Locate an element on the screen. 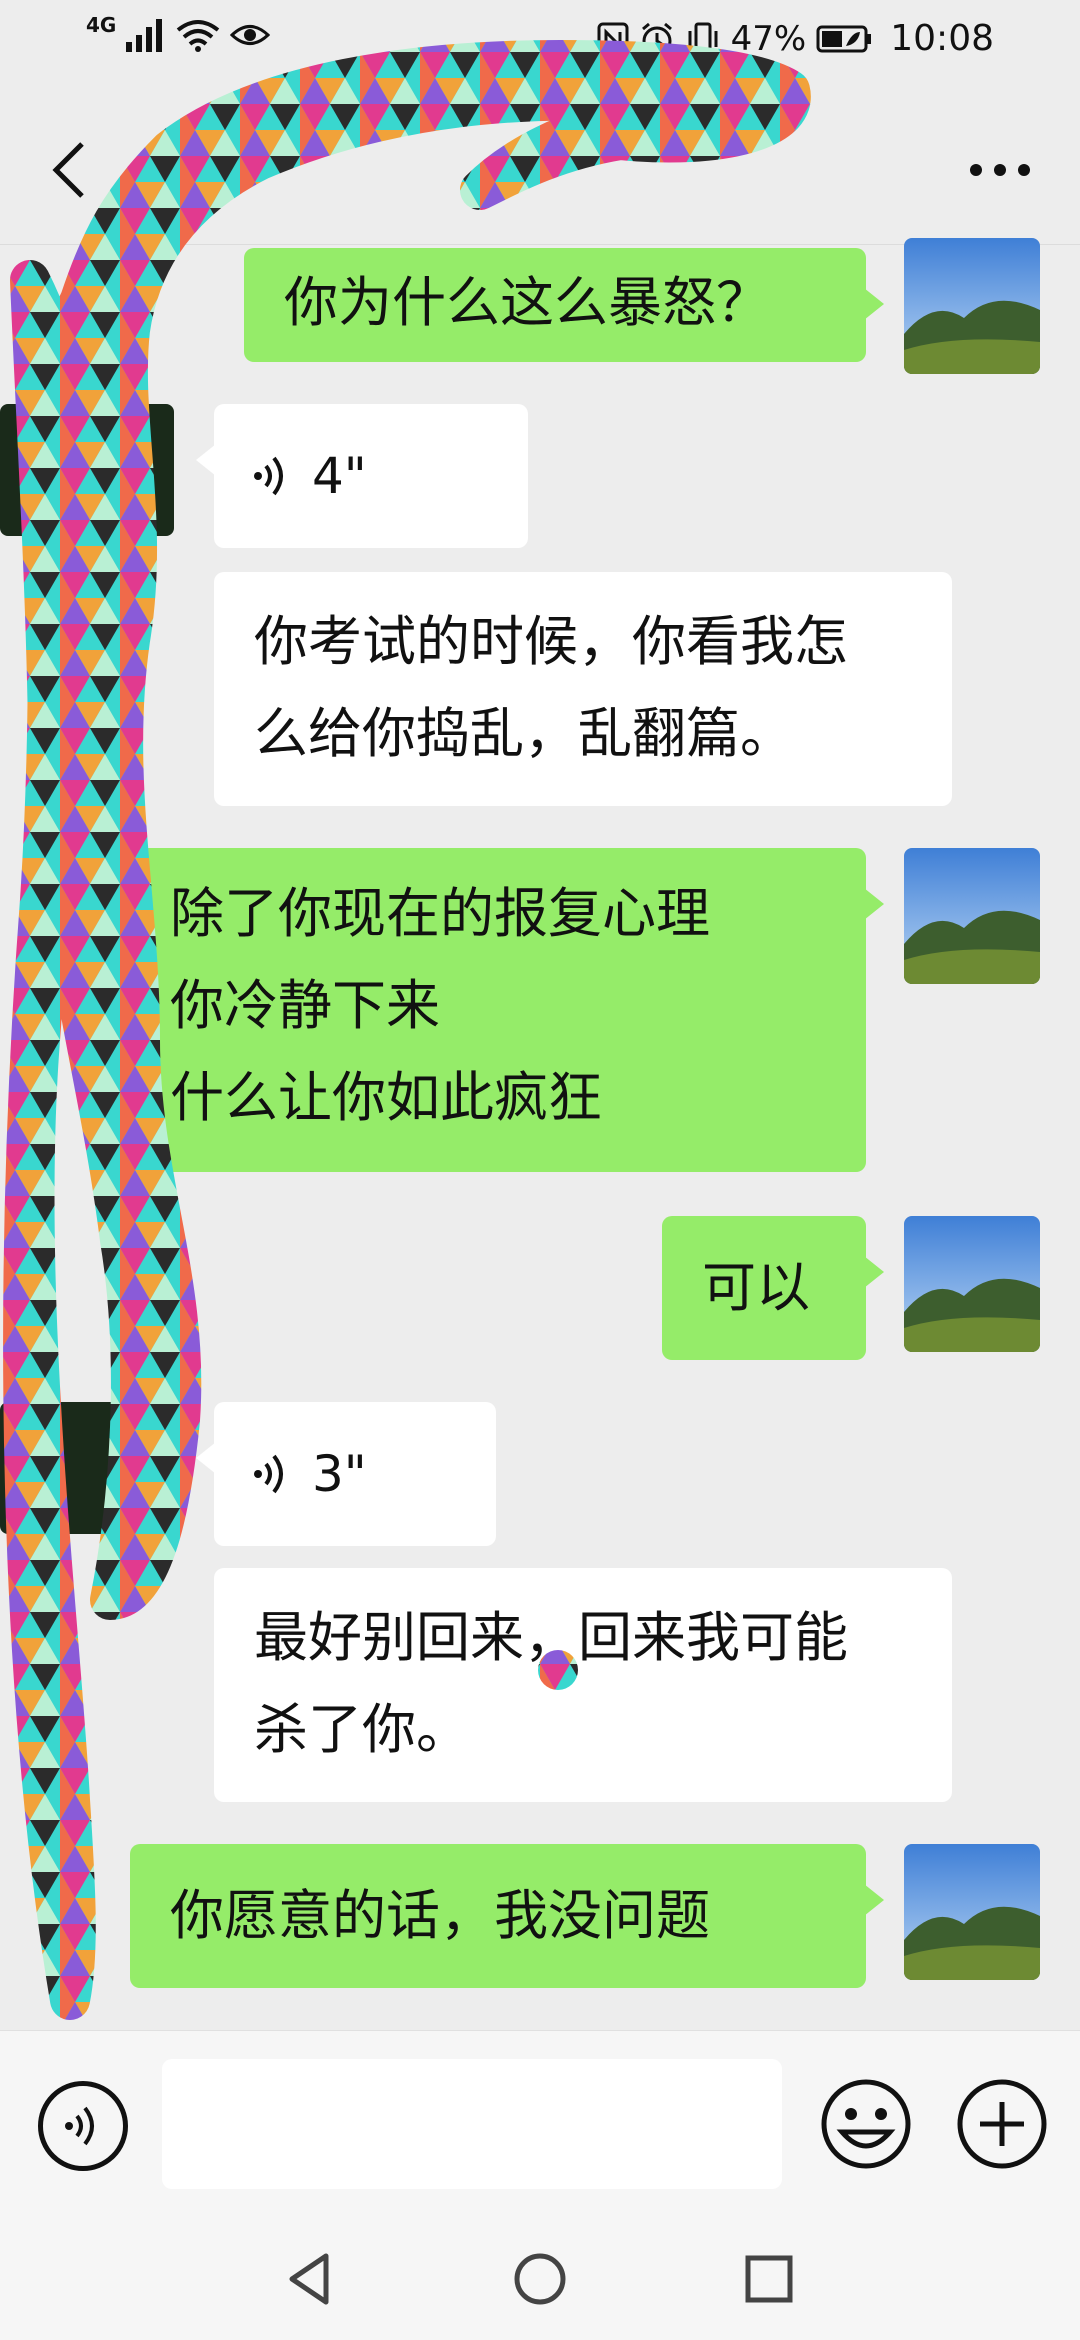 This screenshot has height=2340, width=1080. nav-home-button is located at coordinates (540, 2279).